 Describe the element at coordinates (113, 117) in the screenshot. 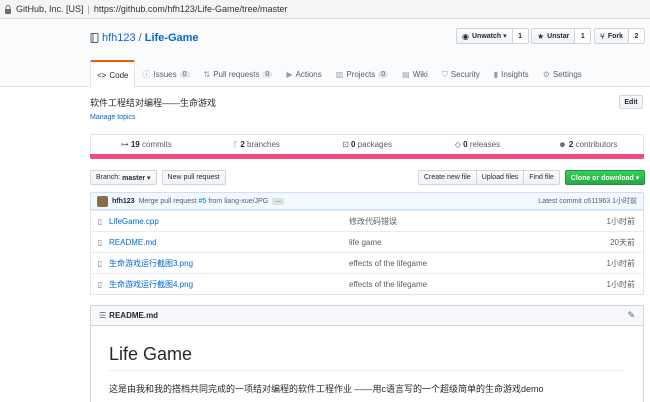

I see `manage-topics-link: Manage topics` at that location.